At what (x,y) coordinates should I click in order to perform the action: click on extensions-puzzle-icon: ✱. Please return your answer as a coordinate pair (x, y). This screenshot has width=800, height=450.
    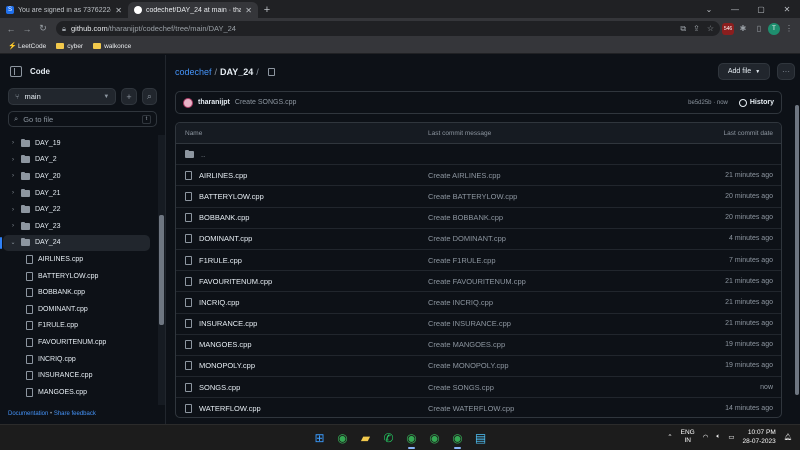
    Looking at the image, I should click on (743, 29).